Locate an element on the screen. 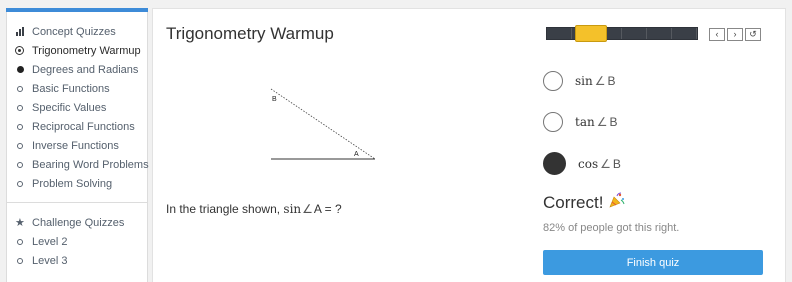 The width and height of the screenshot is (792, 282). sidebar-item-specific-values: Specific Values is located at coordinates (81, 107).